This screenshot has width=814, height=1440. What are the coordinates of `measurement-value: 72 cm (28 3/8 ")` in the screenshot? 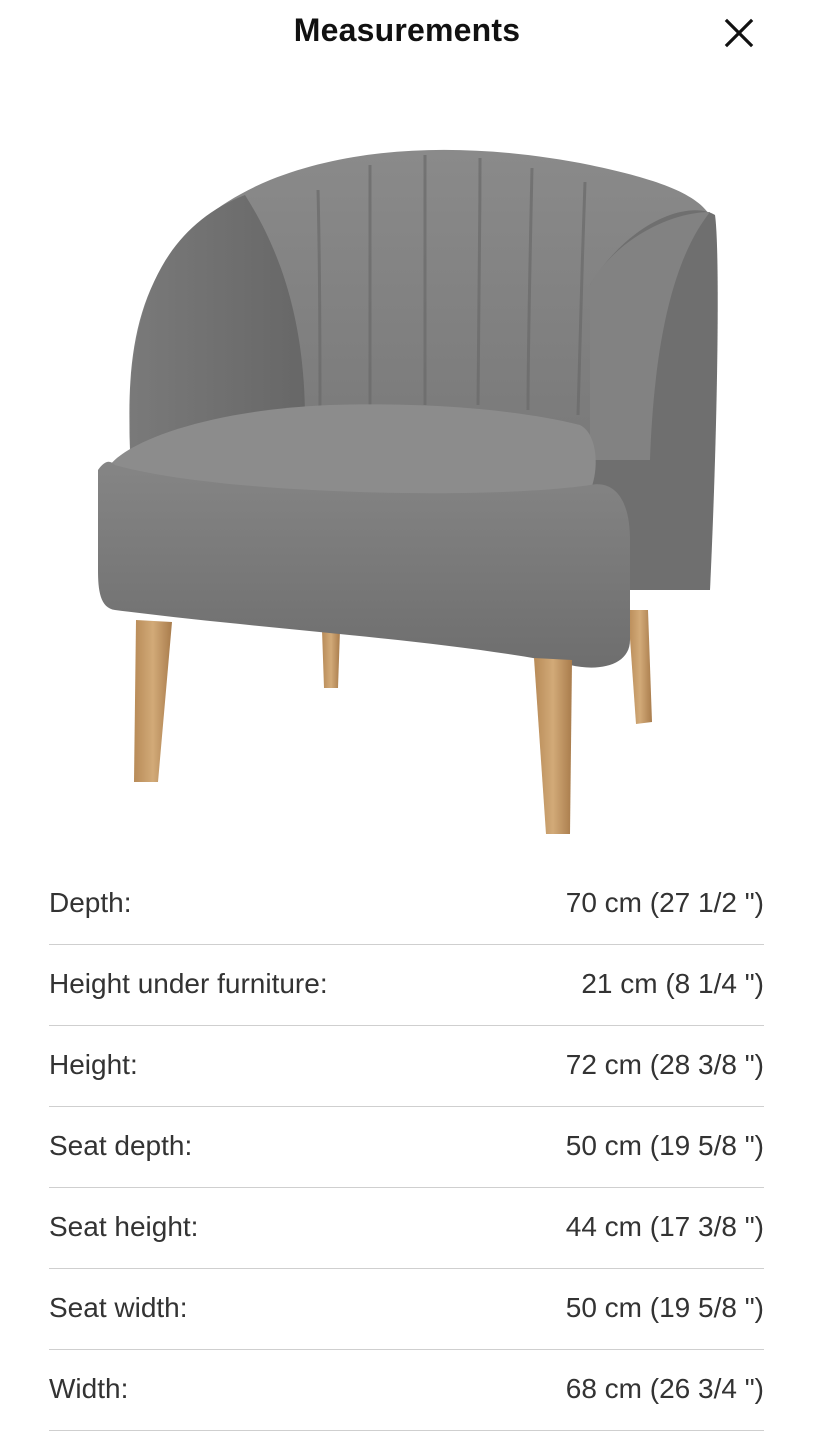 It's located at (664, 1064).